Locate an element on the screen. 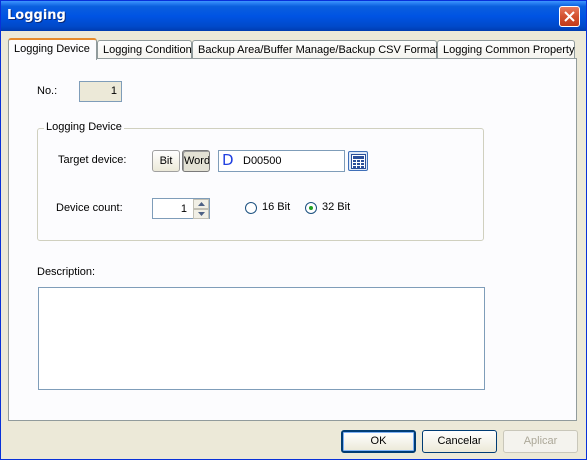  radio-16-bit-circle is located at coordinates (251, 208).